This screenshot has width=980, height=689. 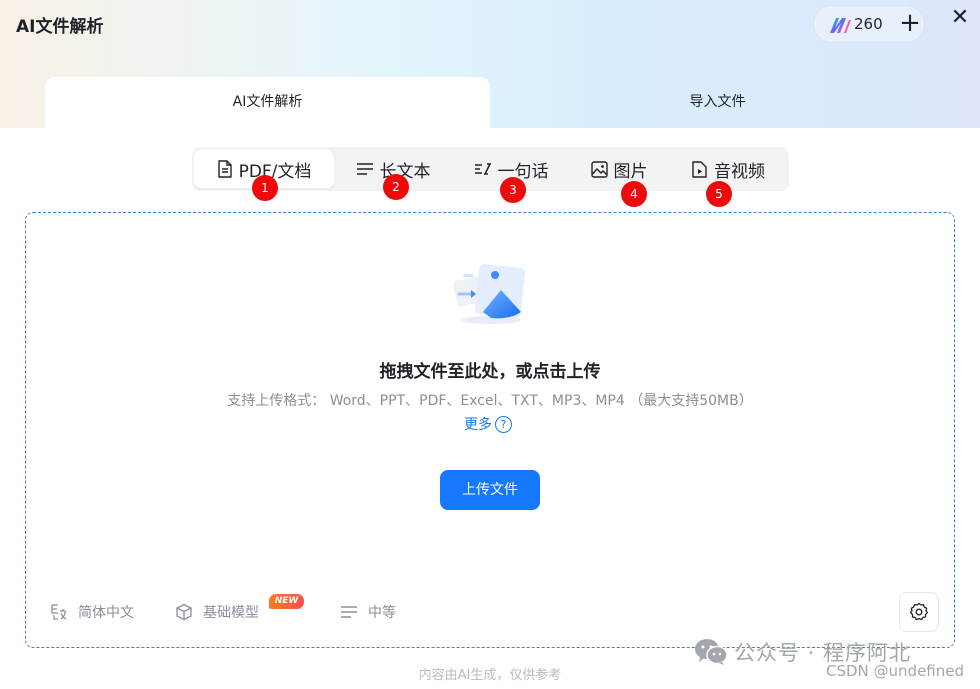 What do you see at coordinates (840, 25) in the screenshot?
I see `brand-logo-icon` at bounding box center [840, 25].